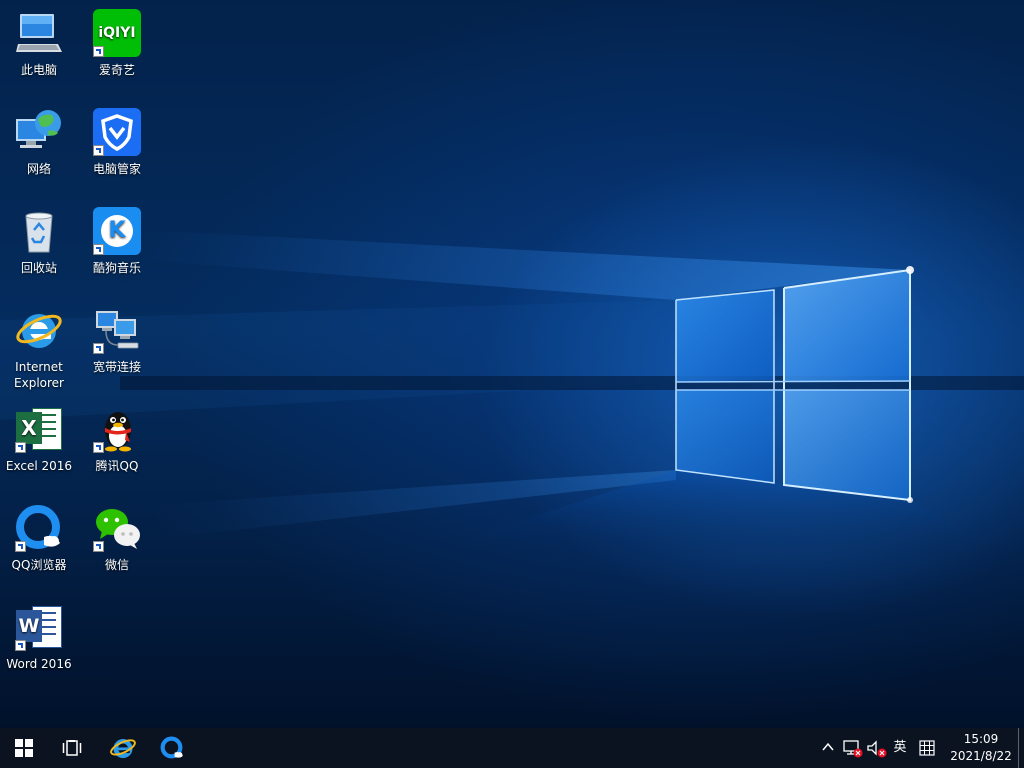 The width and height of the screenshot is (1024, 768). I want to click on desktop-icon-label: Word 2016, so click(39, 664).